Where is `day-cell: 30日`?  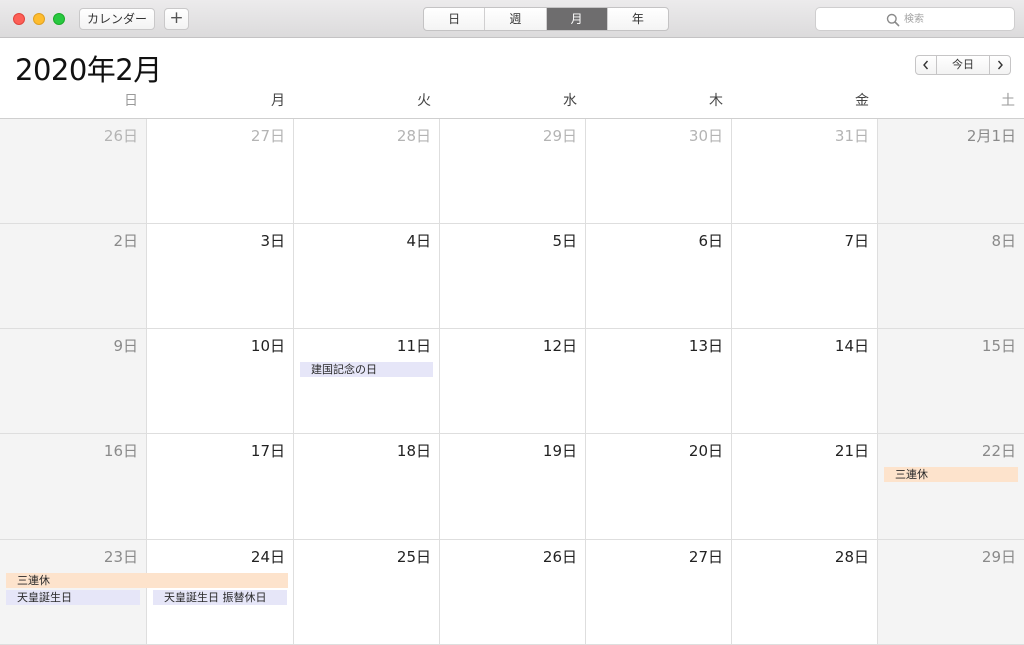
day-cell: 30日 is located at coordinates (659, 171).